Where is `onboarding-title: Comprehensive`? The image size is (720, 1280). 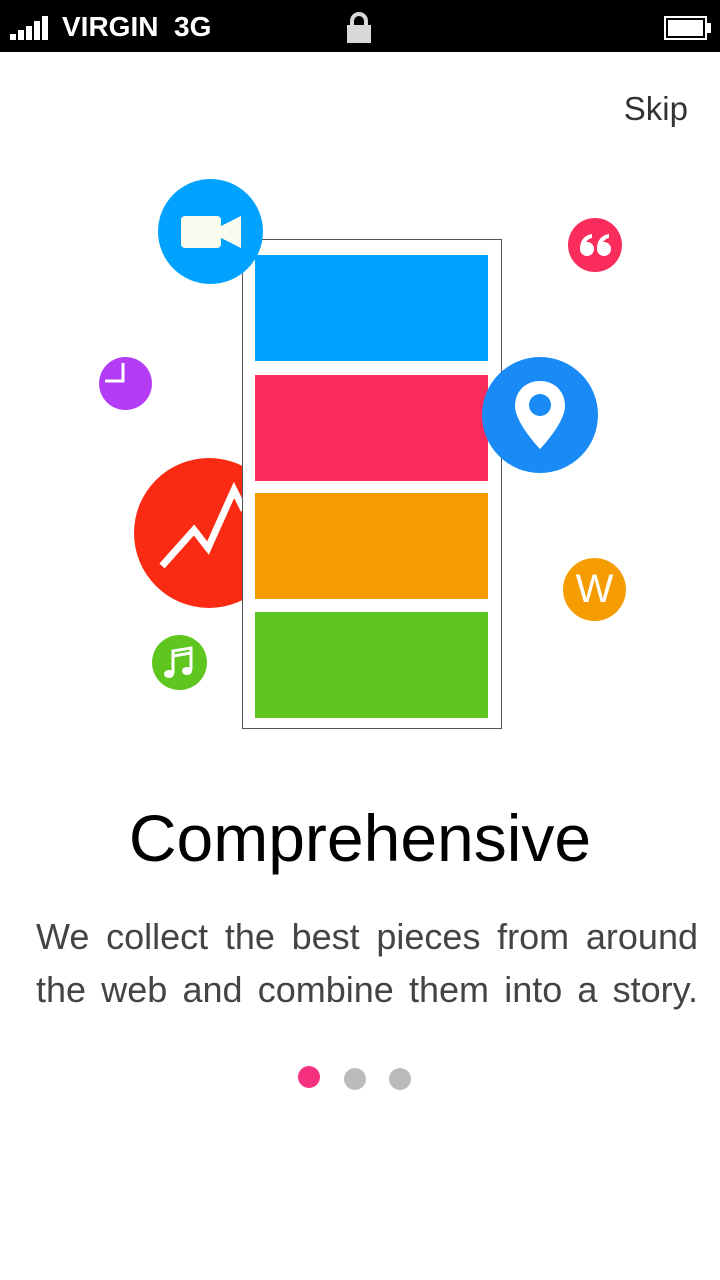 onboarding-title: Comprehensive is located at coordinates (360, 838).